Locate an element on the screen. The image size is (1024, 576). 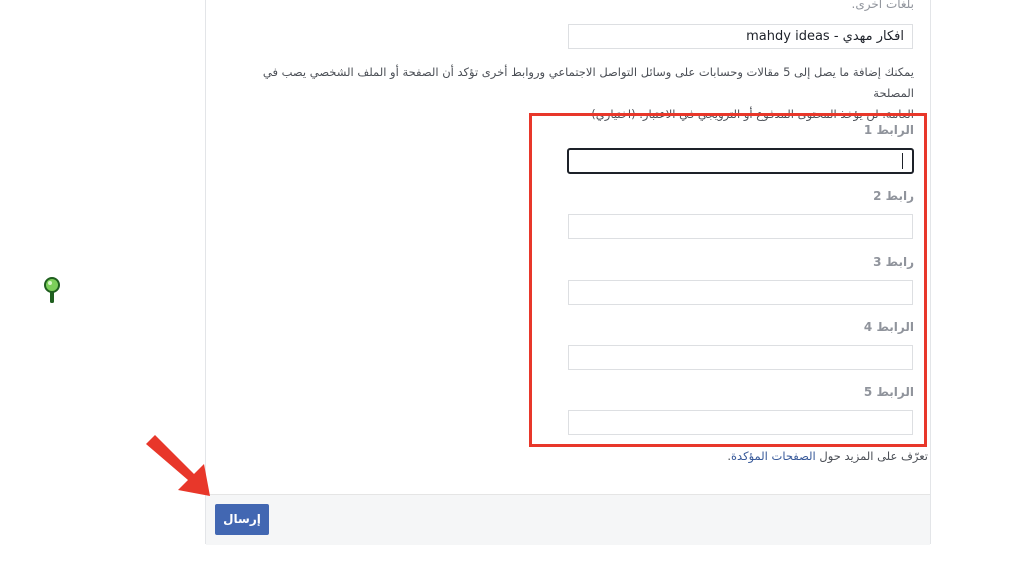
link-2-label: رابط 2 is located at coordinates (893, 196).